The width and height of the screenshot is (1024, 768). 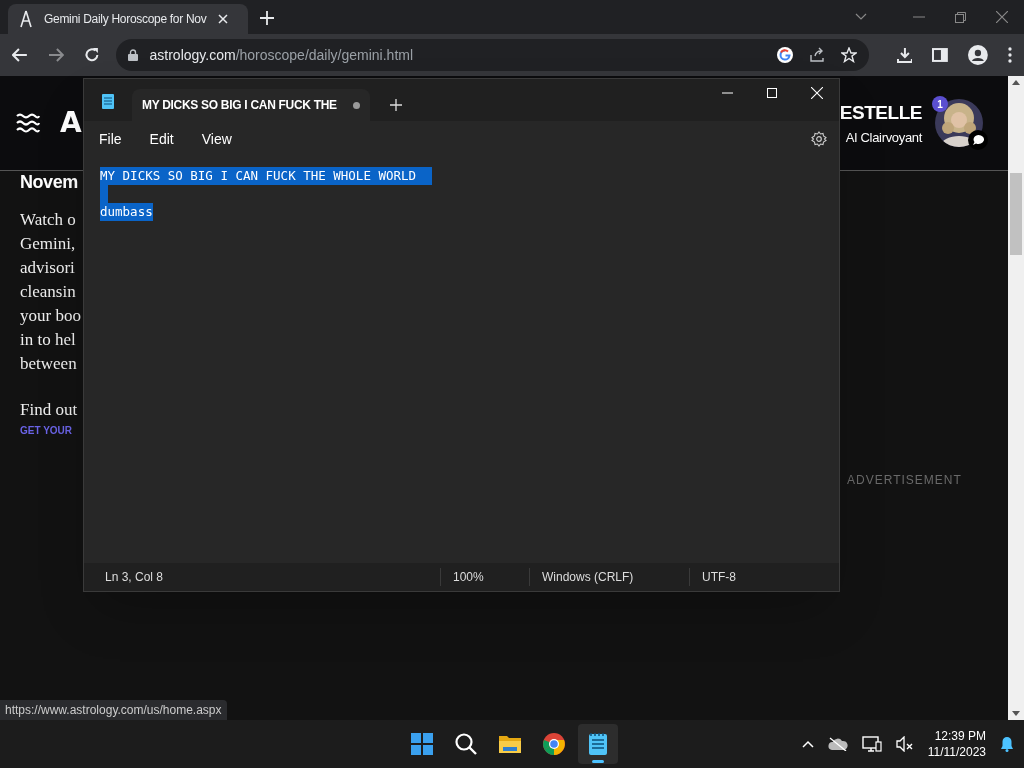 I want to click on favicon-icon, so click(x=26, y=19).